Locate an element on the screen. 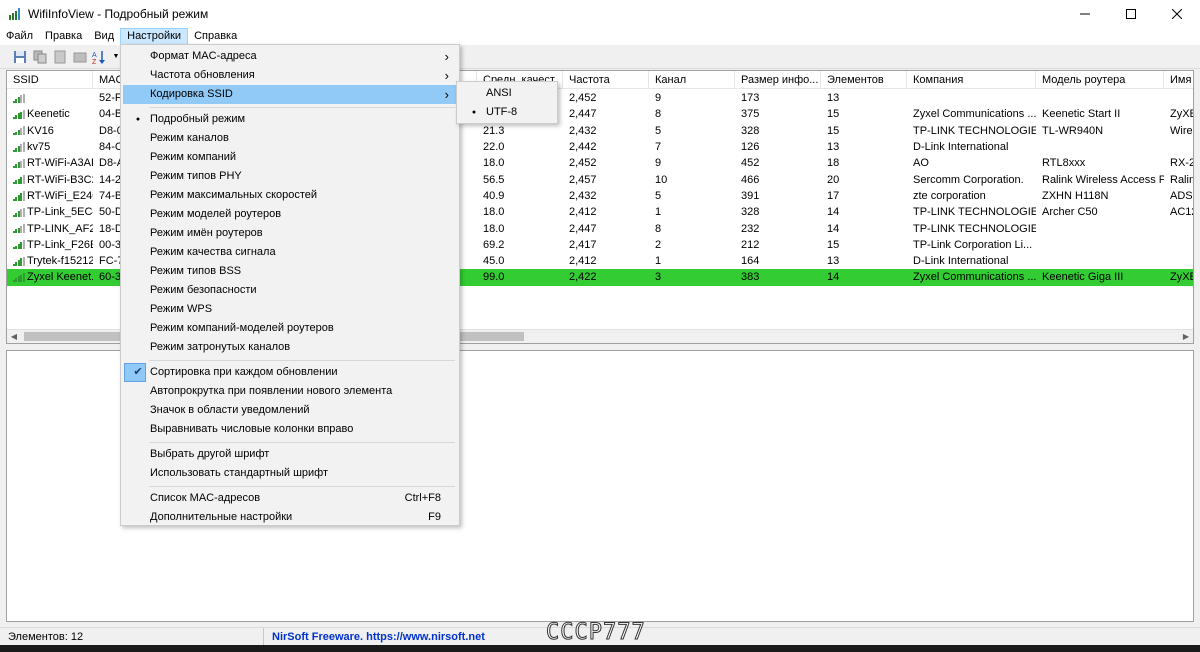 This screenshot has height=652, width=1200. settings-menu-item: Режим безопасности is located at coordinates (290, 290).